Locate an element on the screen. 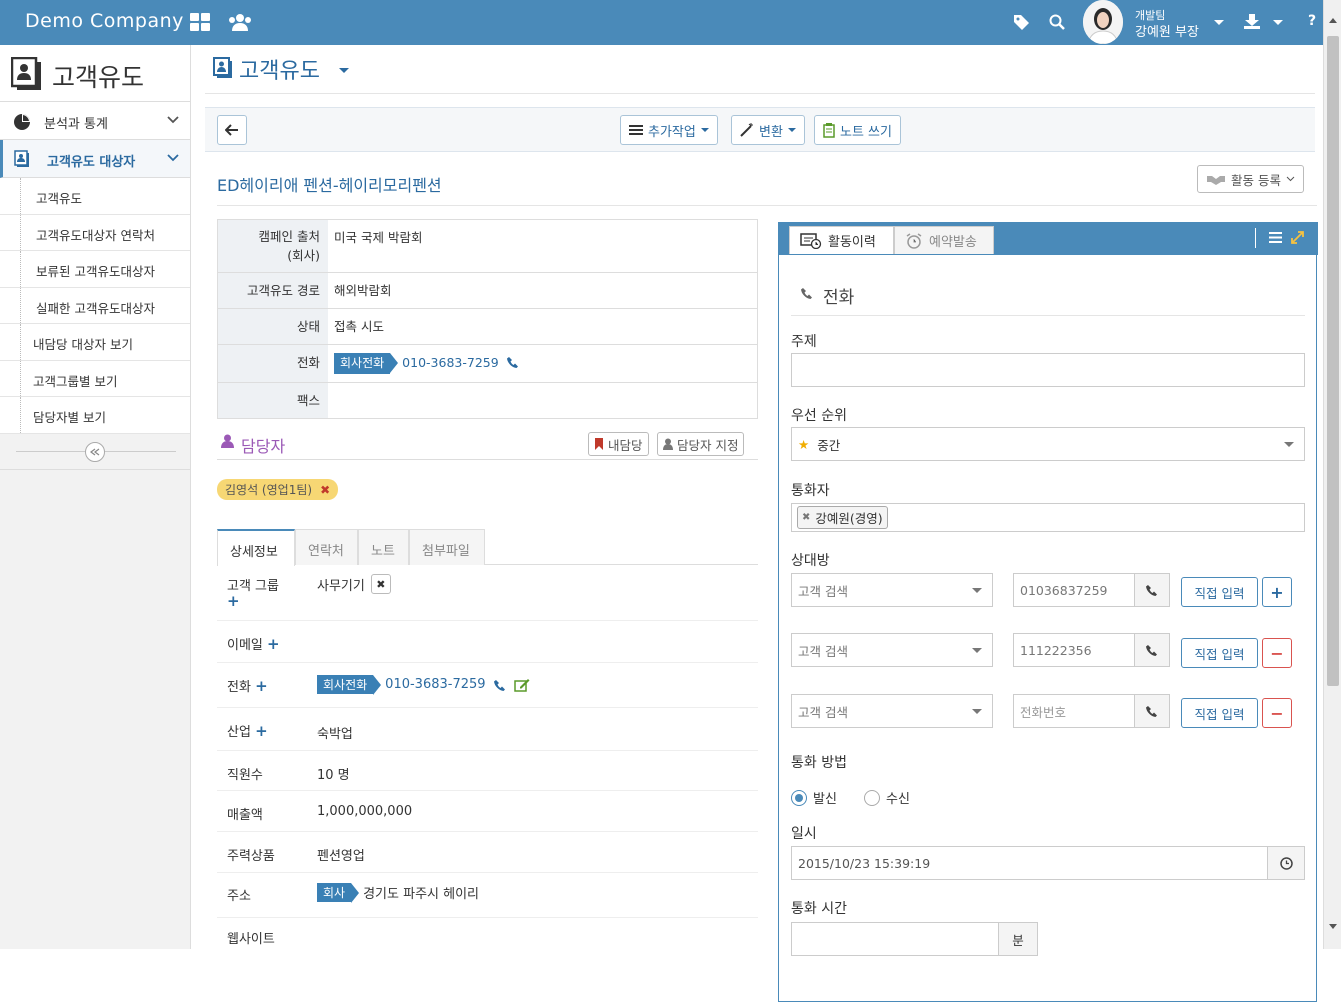 Image resolution: width=1341 pixels, height=1002 pixels. clock-icon is located at coordinates (1286, 863).